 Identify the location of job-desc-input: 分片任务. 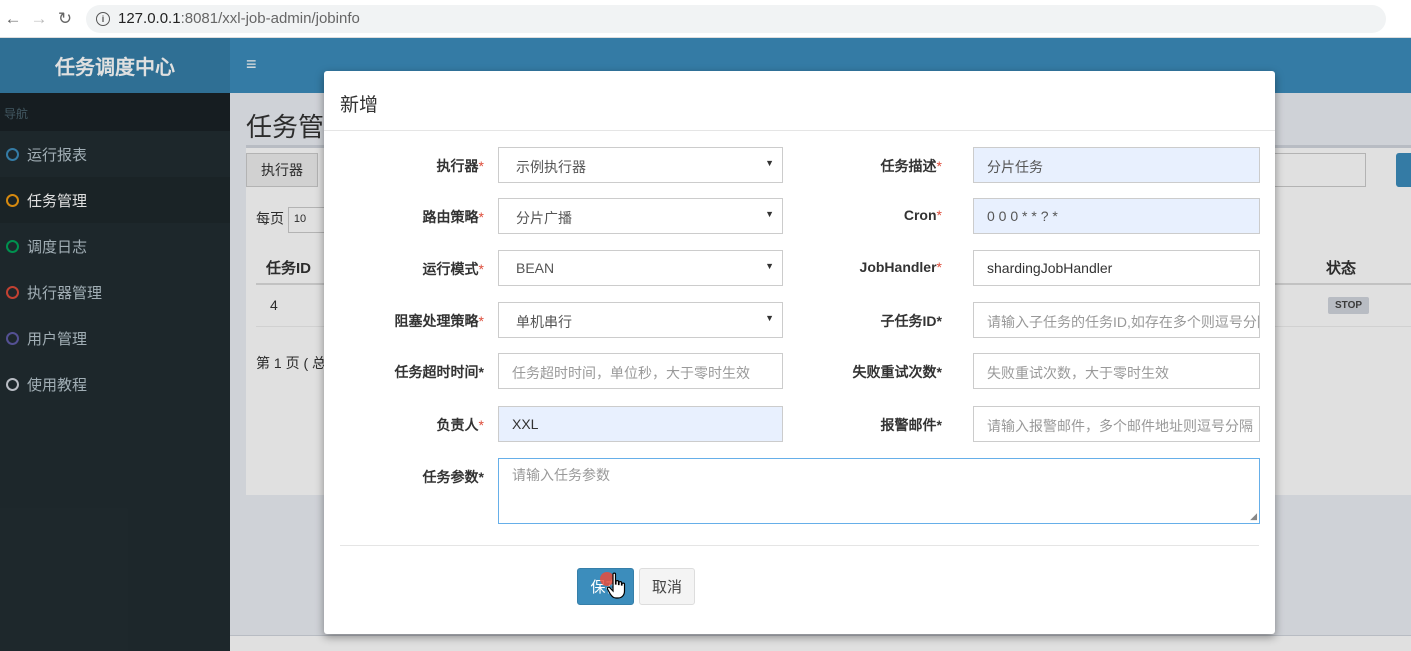
(1116, 165).